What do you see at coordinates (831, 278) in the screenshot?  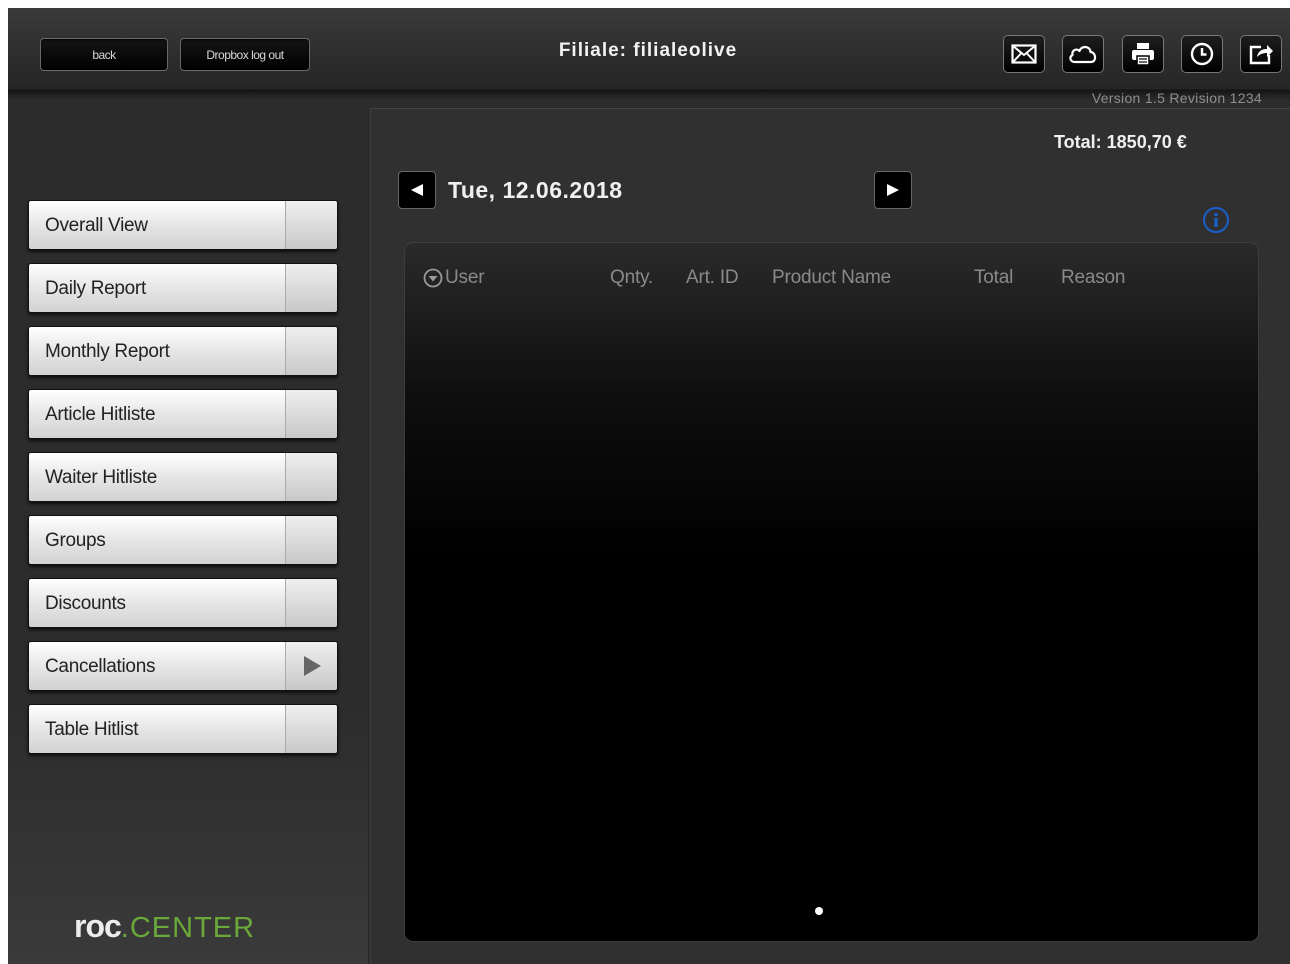 I see `column-header-product-name: Product Name` at bounding box center [831, 278].